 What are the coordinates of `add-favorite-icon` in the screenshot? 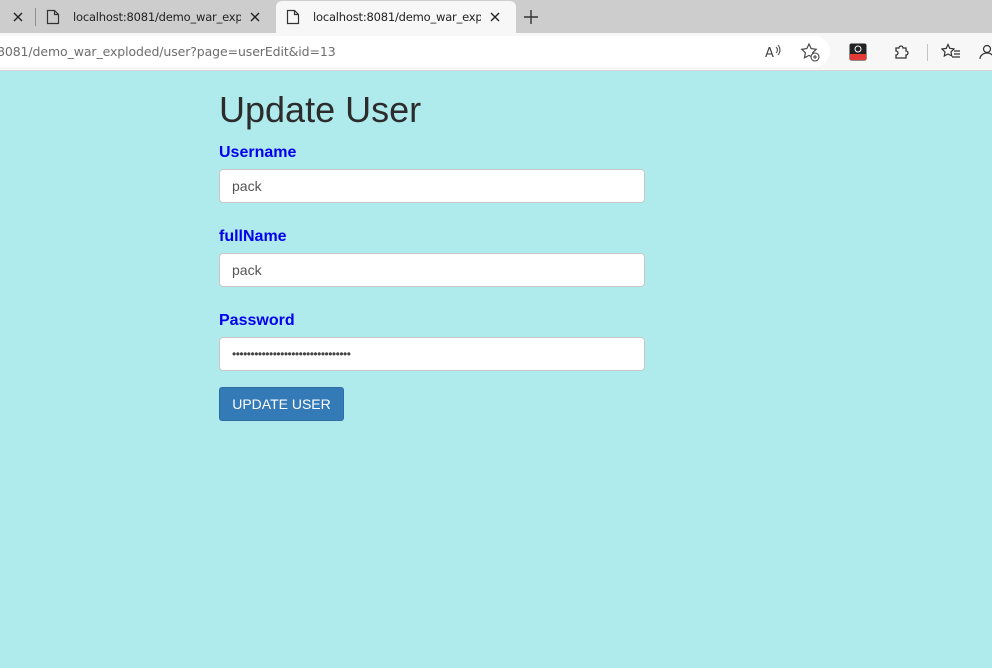 It's located at (810, 52).